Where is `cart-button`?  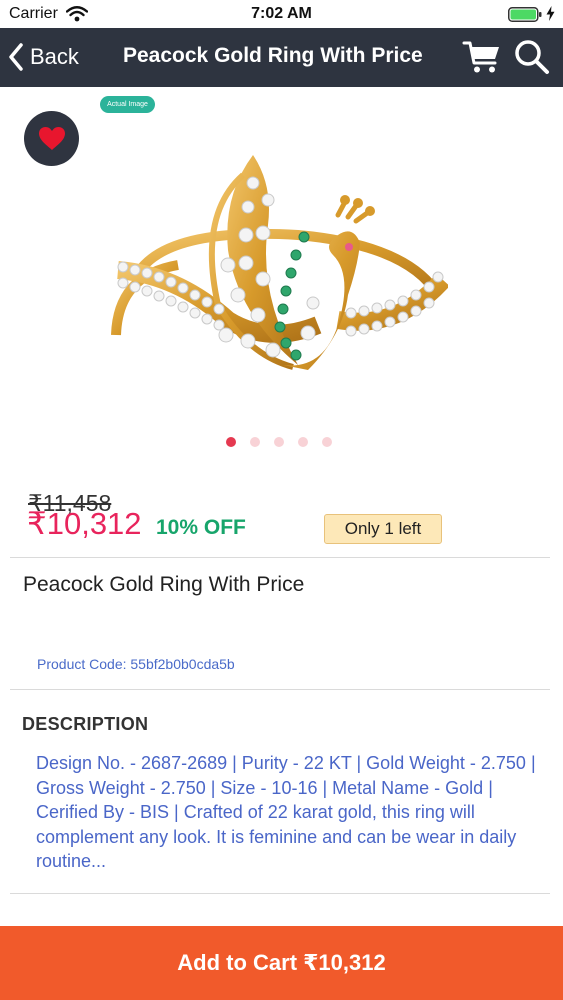 cart-button is located at coordinates (482, 57).